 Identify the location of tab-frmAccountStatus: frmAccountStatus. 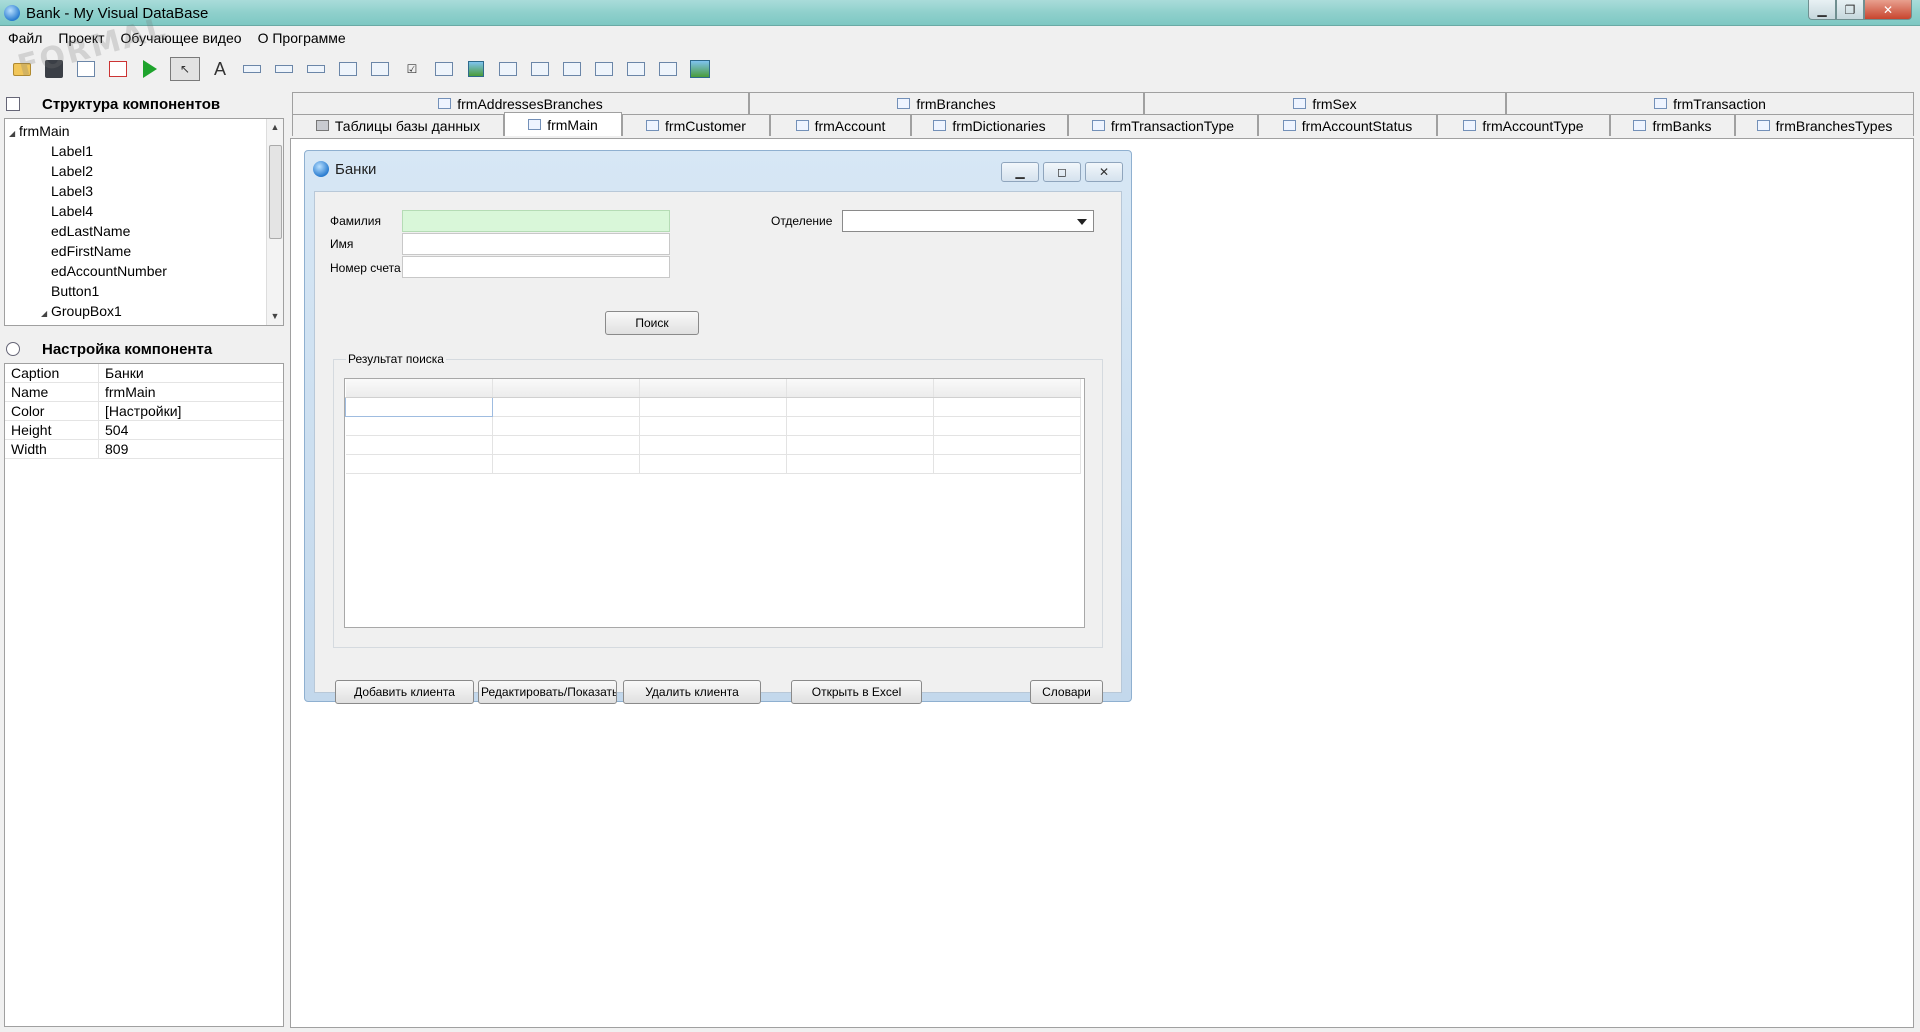
(1347, 125).